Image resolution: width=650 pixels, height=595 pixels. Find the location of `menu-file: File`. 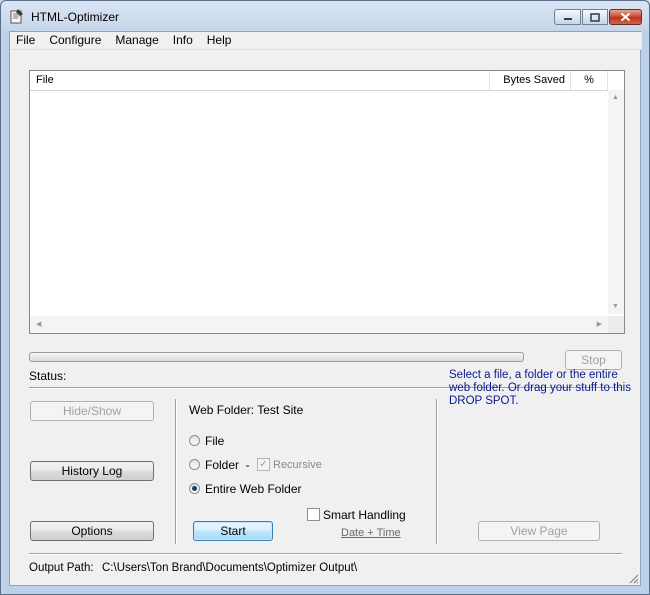

menu-file: File is located at coordinates (26, 40).